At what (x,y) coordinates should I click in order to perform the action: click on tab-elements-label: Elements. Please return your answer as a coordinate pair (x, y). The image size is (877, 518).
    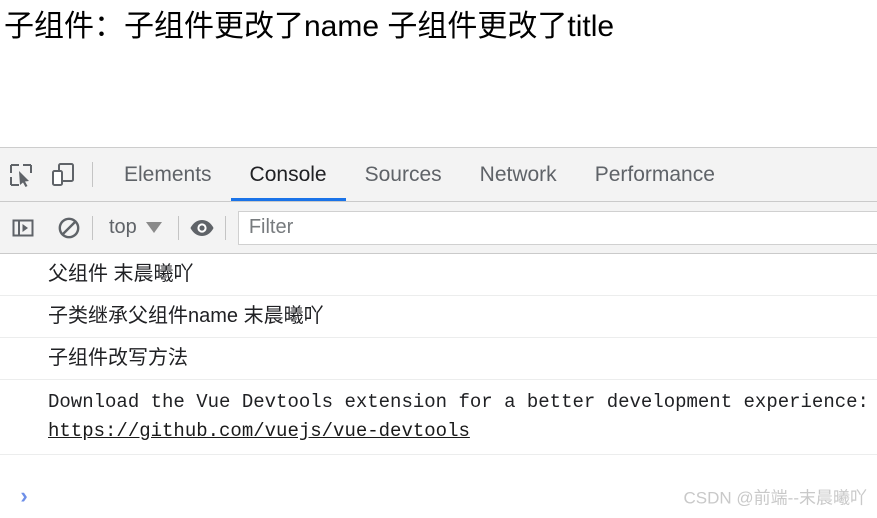
    Looking at the image, I should click on (168, 174).